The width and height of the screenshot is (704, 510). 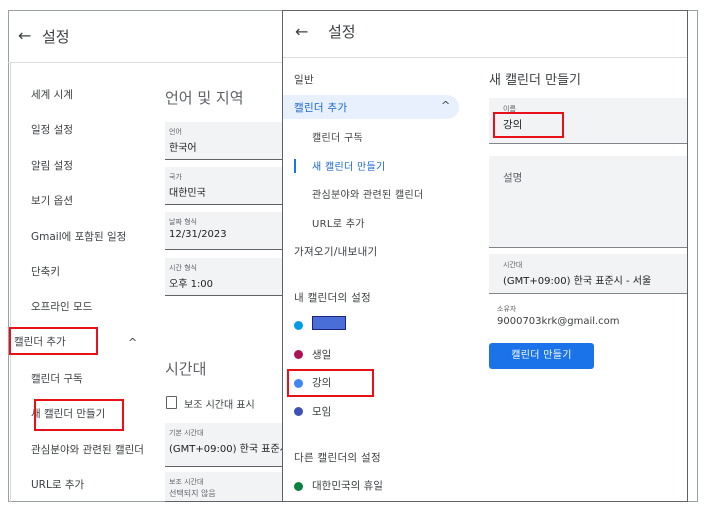 What do you see at coordinates (78, 236) in the screenshot?
I see `sidebar-item-gmail-events: Gmail에 포함된 일정` at bounding box center [78, 236].